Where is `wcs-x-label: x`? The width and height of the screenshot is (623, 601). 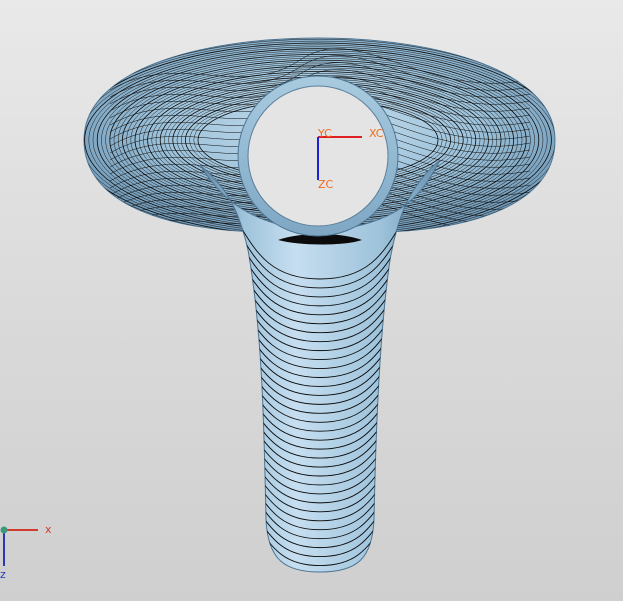
wcs-x-label: x is located at coordinates (48, 529).